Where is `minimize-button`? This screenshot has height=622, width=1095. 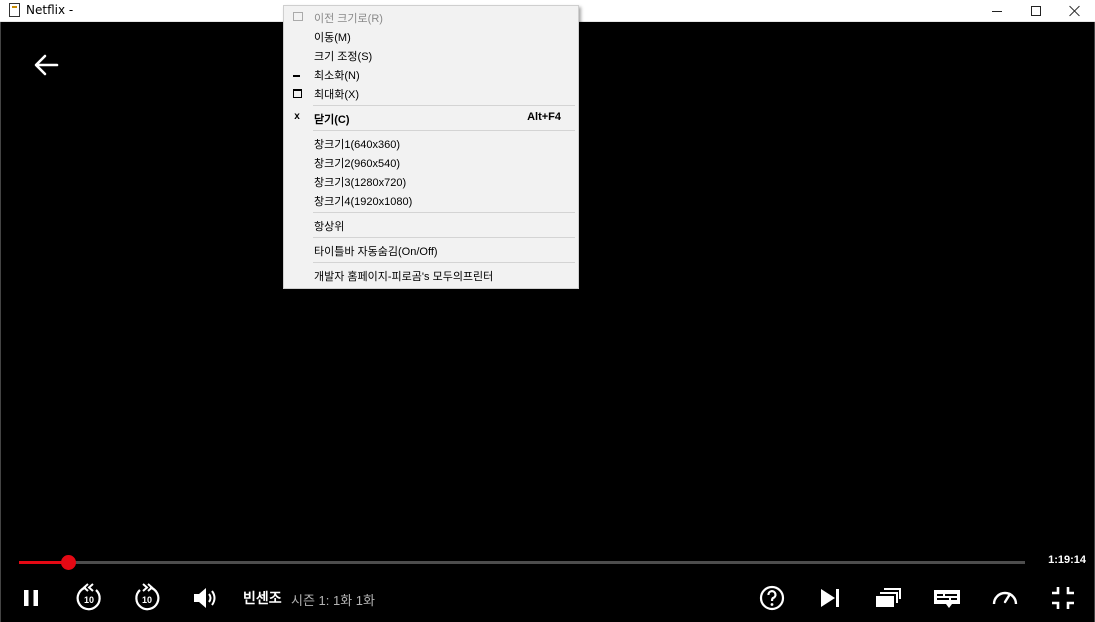 minimize-button is located at coordinates (997, 11).